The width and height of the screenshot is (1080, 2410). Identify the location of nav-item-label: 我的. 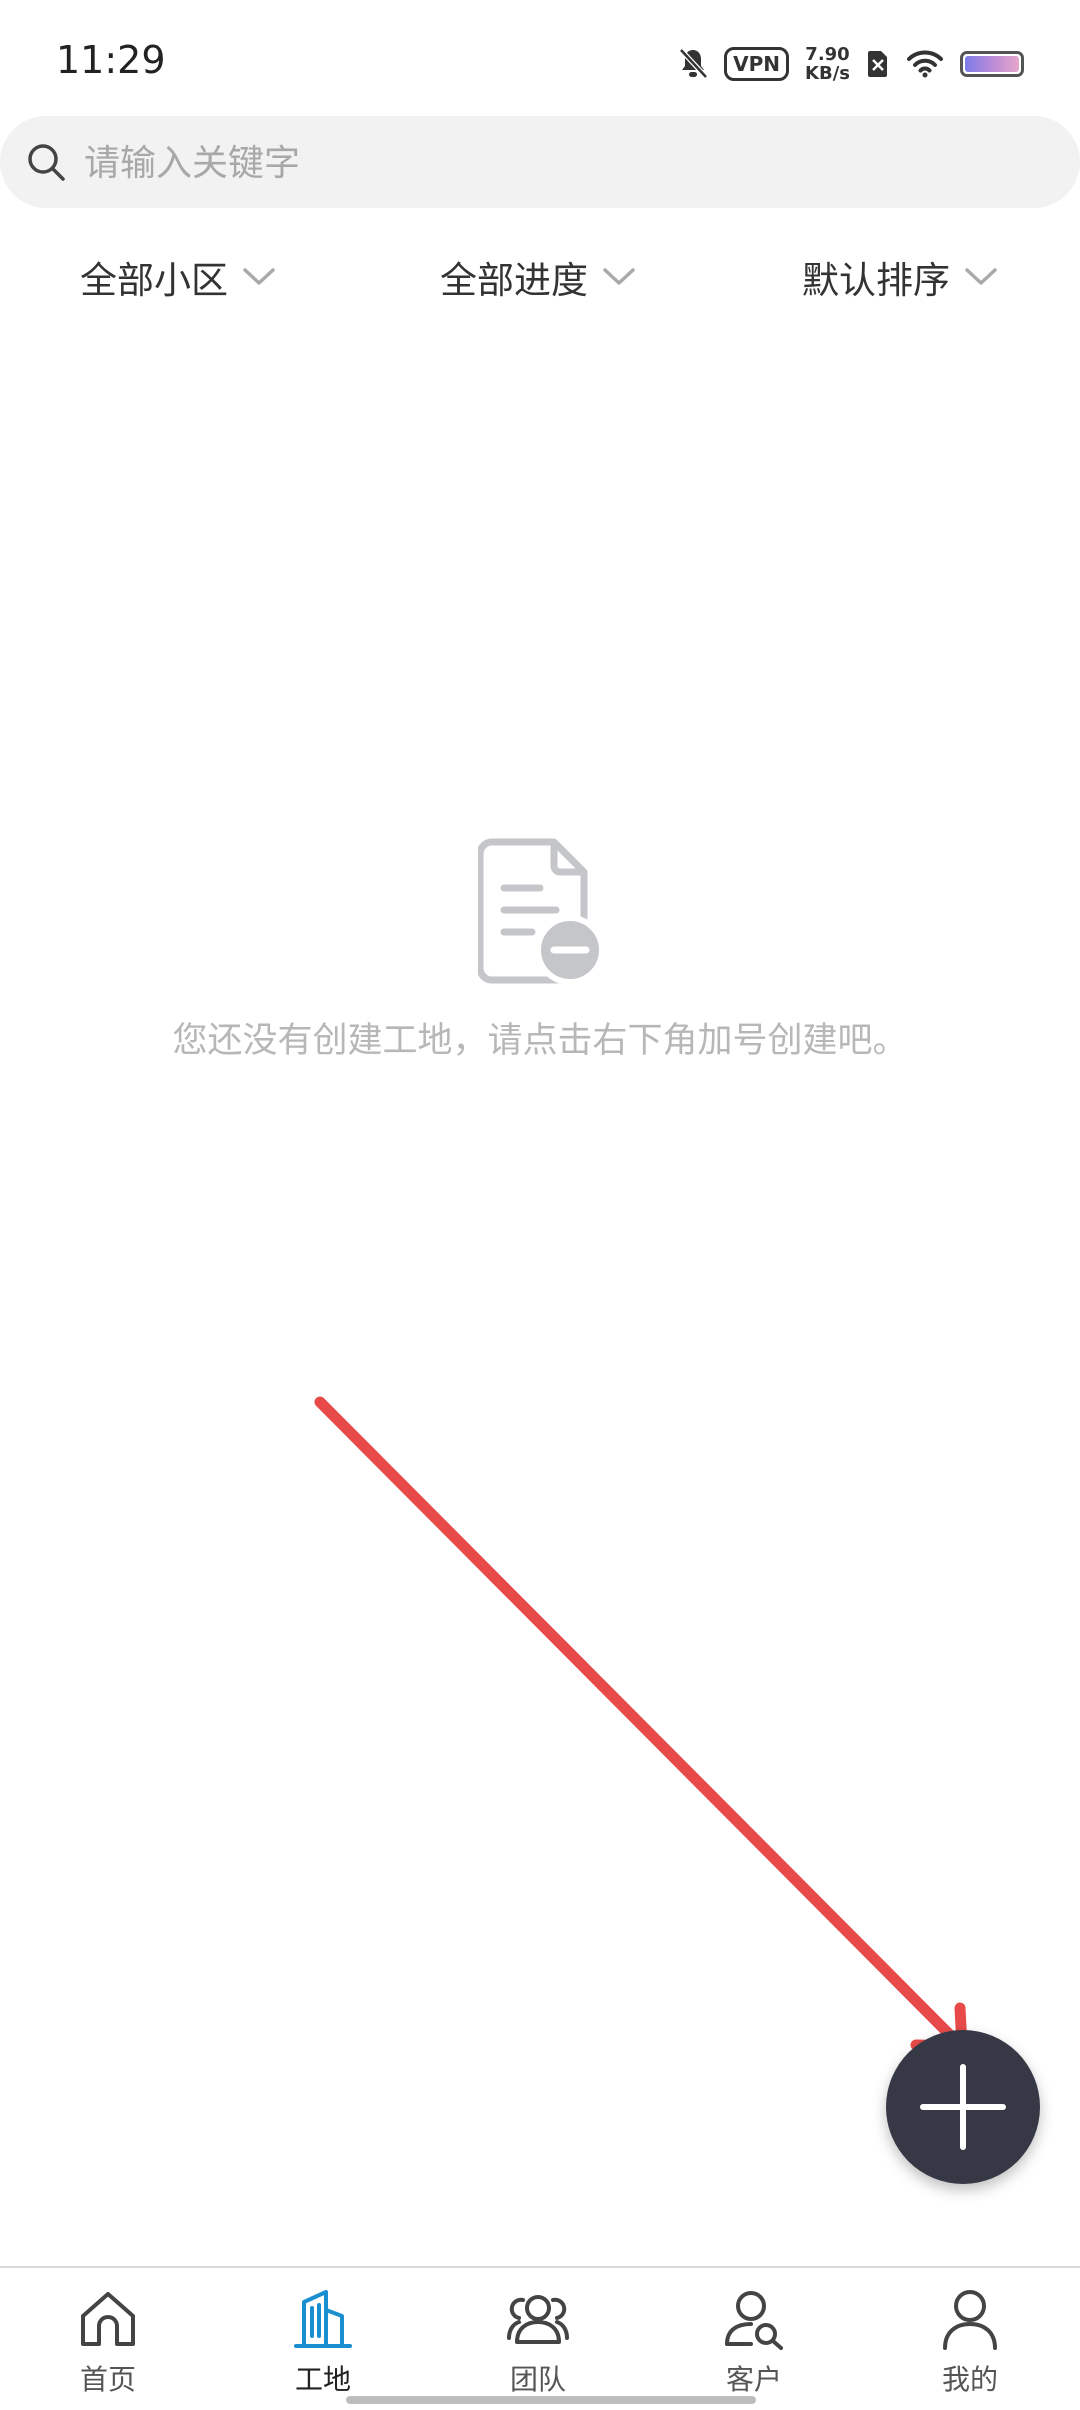
(969, 2379).